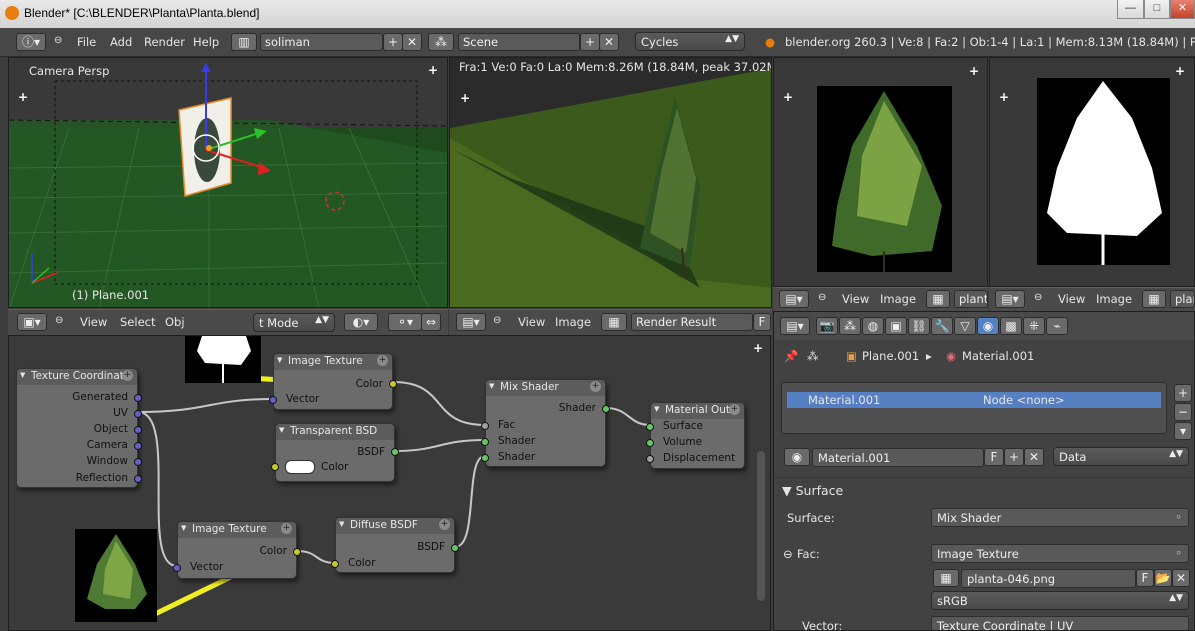 The width and height of the screenshot is (1195, 631). I want to click on pivot-select-icon: ⚬▾, so click(405, 322).